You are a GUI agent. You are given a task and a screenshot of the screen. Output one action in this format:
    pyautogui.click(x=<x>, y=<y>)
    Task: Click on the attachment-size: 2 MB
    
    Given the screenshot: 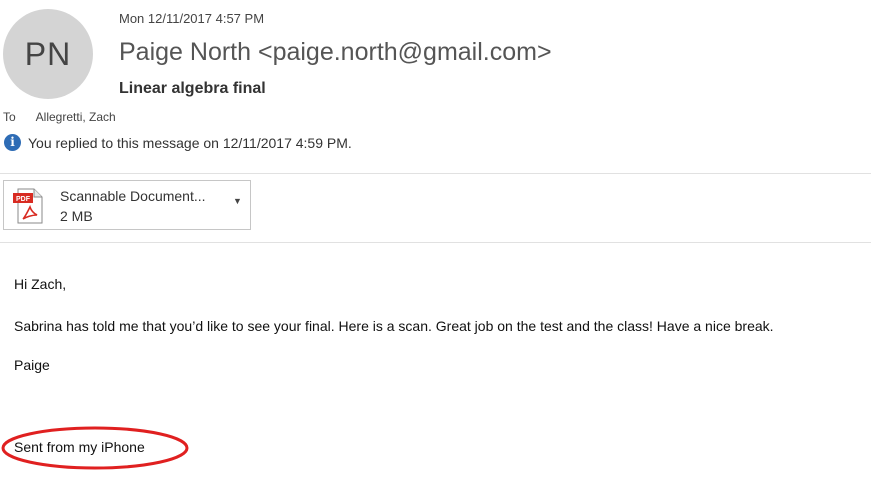 What is the action you would take?
    pyautogui.click(x=76, y=216)
    